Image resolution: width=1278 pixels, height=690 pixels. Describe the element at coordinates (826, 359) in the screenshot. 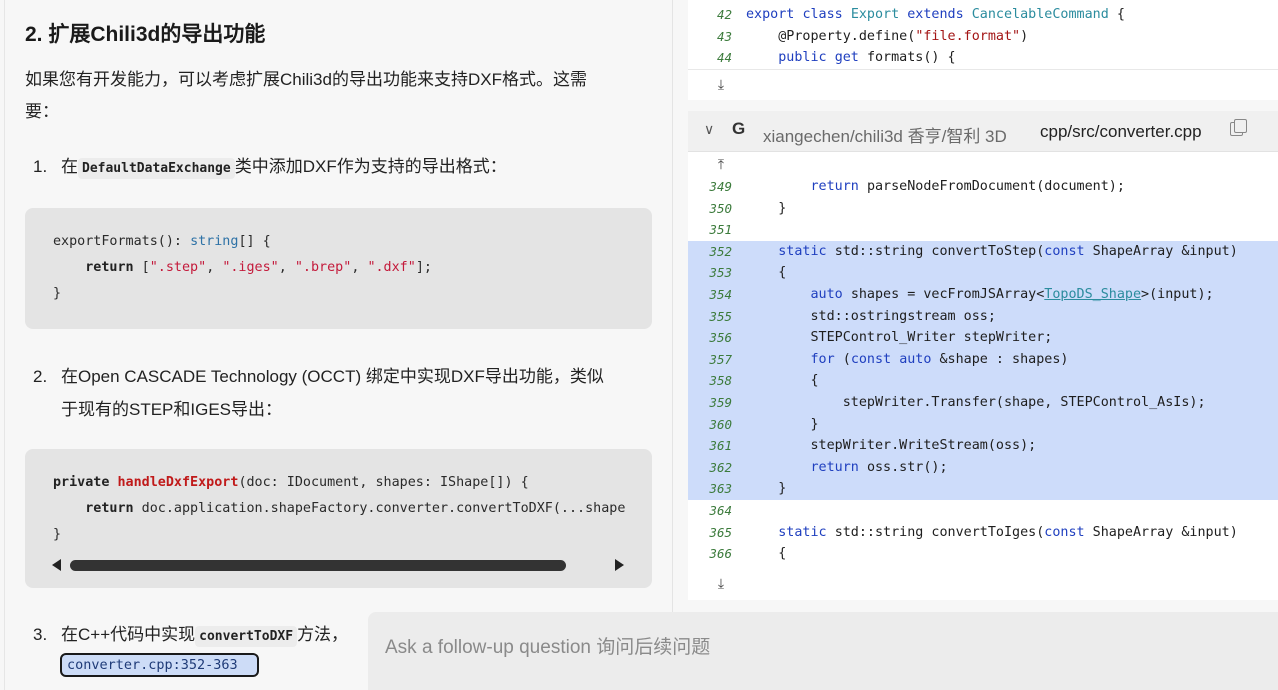

I see `code-token: for` at that location.